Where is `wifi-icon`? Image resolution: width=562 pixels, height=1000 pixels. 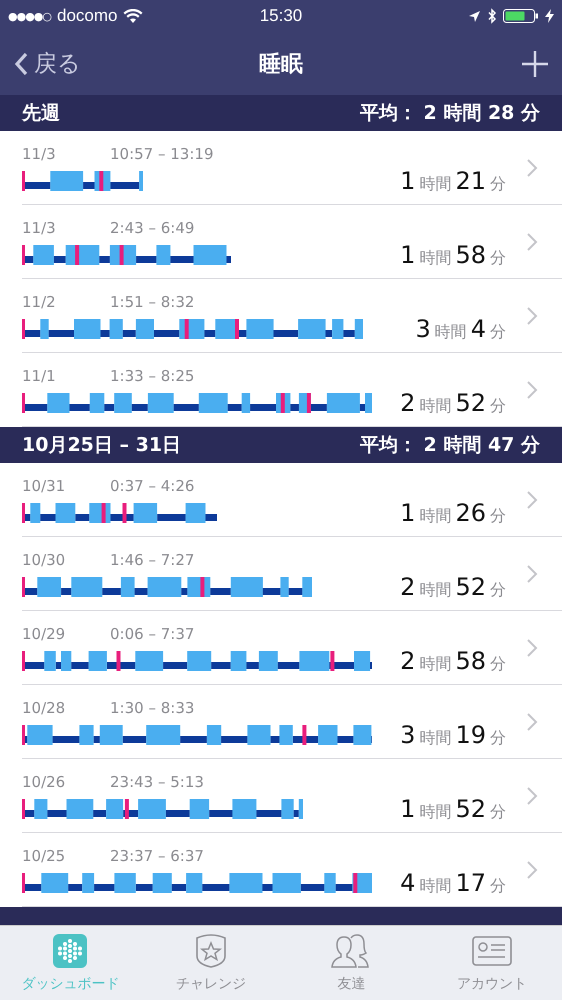
wifi-icon is located at coordinates (133, 16).